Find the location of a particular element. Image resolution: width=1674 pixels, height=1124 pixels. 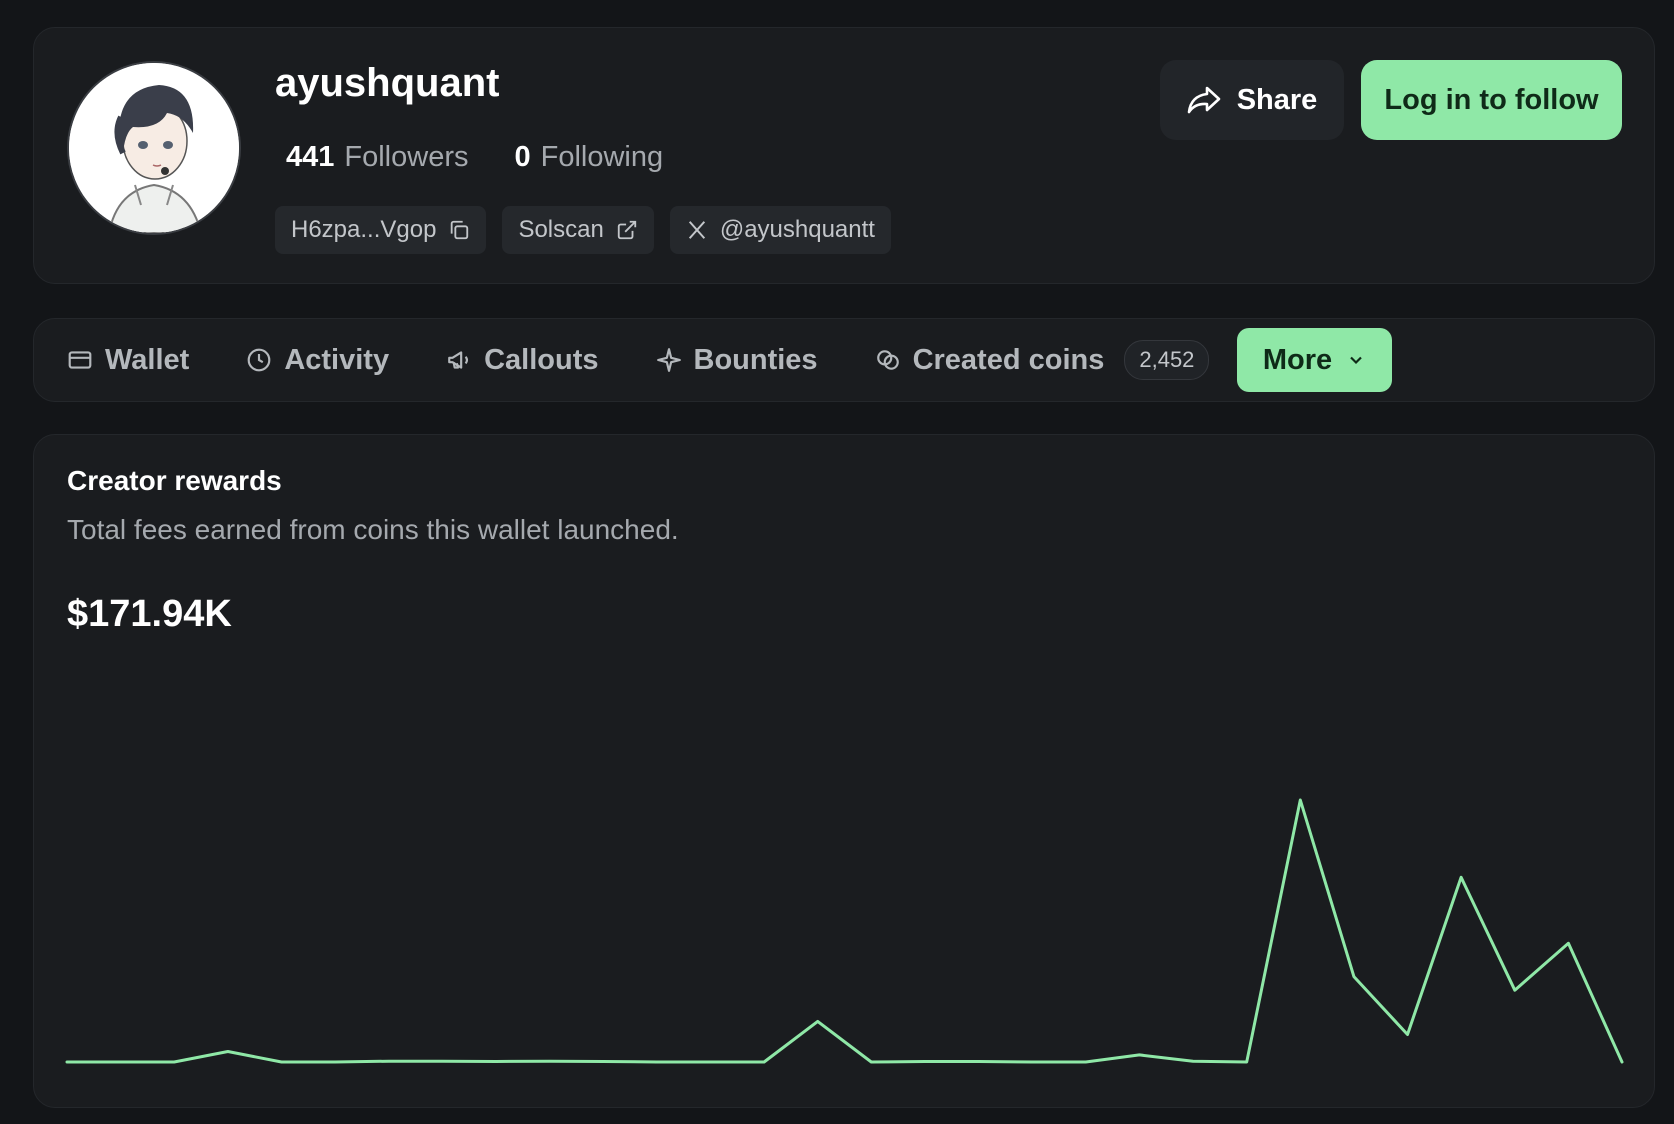

tab-activity: Activity is located at coordinates (317, 360).